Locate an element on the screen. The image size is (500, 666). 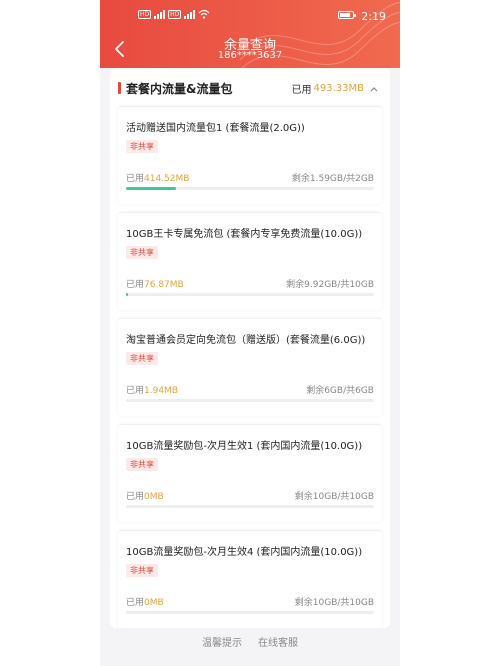
header: HD HD 2:19 余量查询 186****3637 is located at coordinates (250, 34).